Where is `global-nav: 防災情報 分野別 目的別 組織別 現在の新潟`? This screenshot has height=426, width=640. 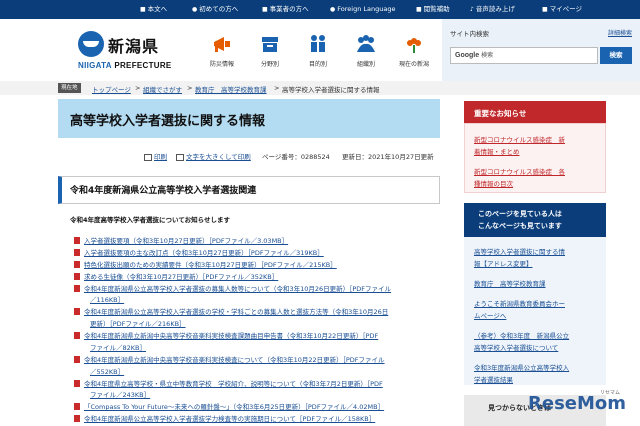 global-nav: 防災情報 分野別 目的別 組織別 現在の新潟 is located at coordinates (318, 52).